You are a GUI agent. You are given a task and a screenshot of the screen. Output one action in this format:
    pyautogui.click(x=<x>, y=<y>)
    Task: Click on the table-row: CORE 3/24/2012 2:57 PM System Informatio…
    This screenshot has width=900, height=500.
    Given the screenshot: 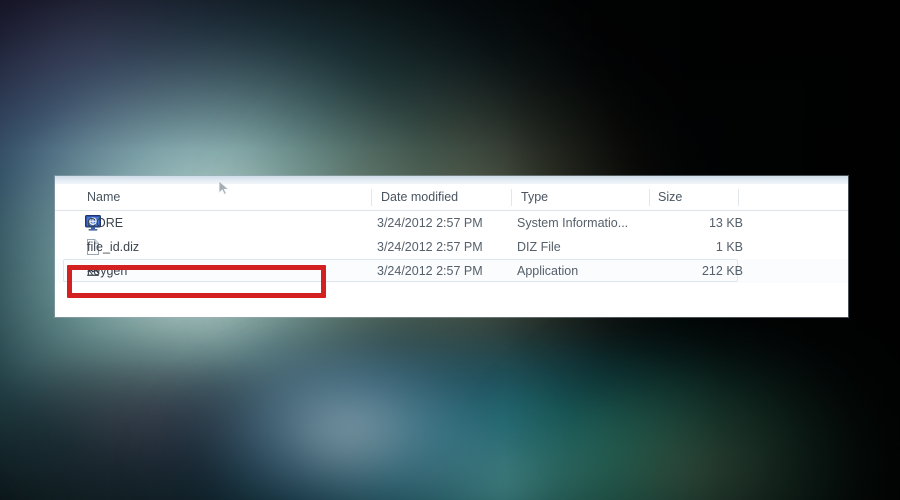 What is the action you would take?
    pyautogui.click(x=451, y=223)
    